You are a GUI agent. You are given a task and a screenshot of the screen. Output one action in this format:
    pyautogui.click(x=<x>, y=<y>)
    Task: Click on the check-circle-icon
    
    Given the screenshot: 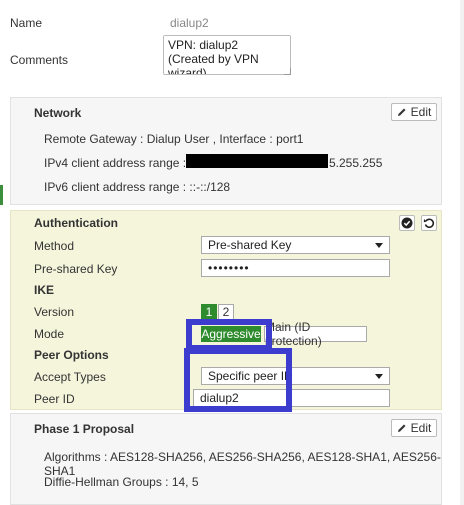 What is the action you would take?
    pyautogui.click(x=407, y=223)
    